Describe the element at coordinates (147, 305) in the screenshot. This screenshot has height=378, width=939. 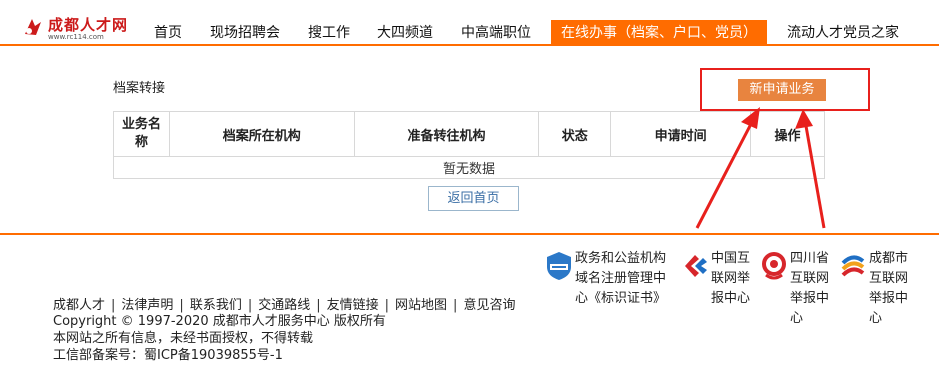
I see `footer-link-legal: 法律声明` at that location.